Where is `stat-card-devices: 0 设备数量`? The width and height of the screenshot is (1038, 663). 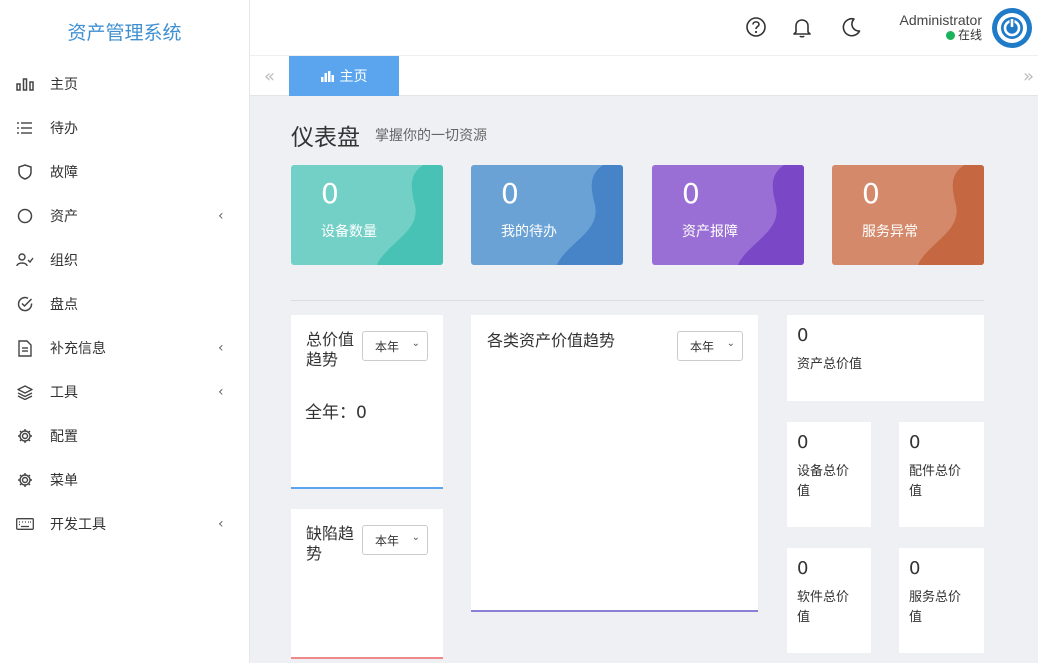
stat-card-devices: 0 设备数量 is located at coordinates (367, 215).